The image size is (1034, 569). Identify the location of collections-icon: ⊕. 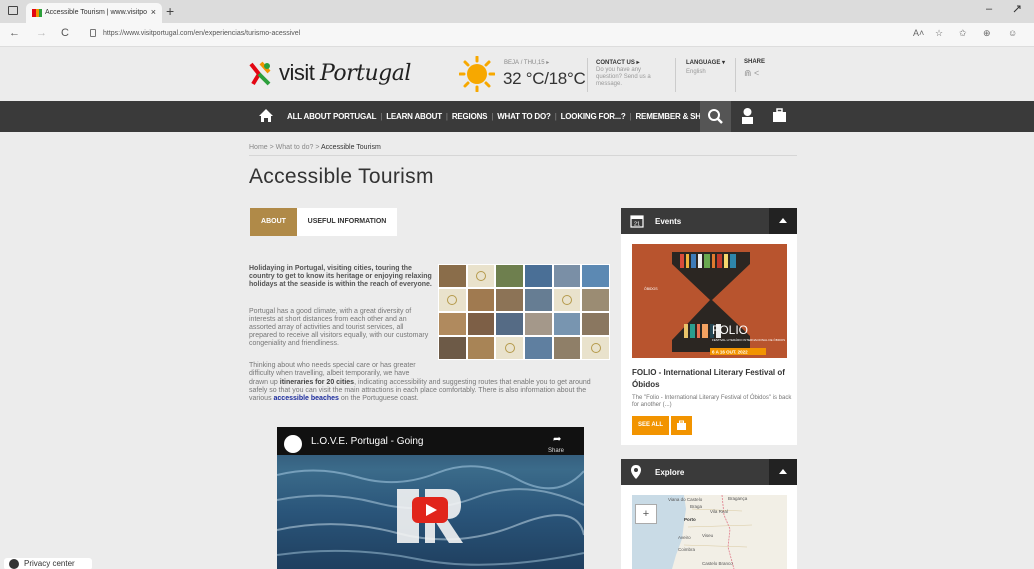
(987, 33).